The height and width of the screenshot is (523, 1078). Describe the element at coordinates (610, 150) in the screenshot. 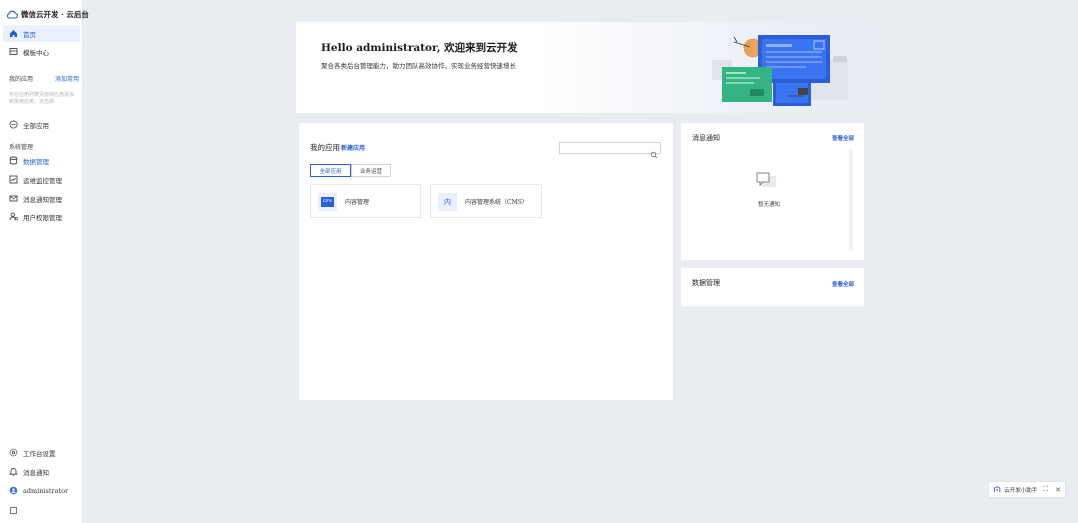

I see `app-search-input` at that location.